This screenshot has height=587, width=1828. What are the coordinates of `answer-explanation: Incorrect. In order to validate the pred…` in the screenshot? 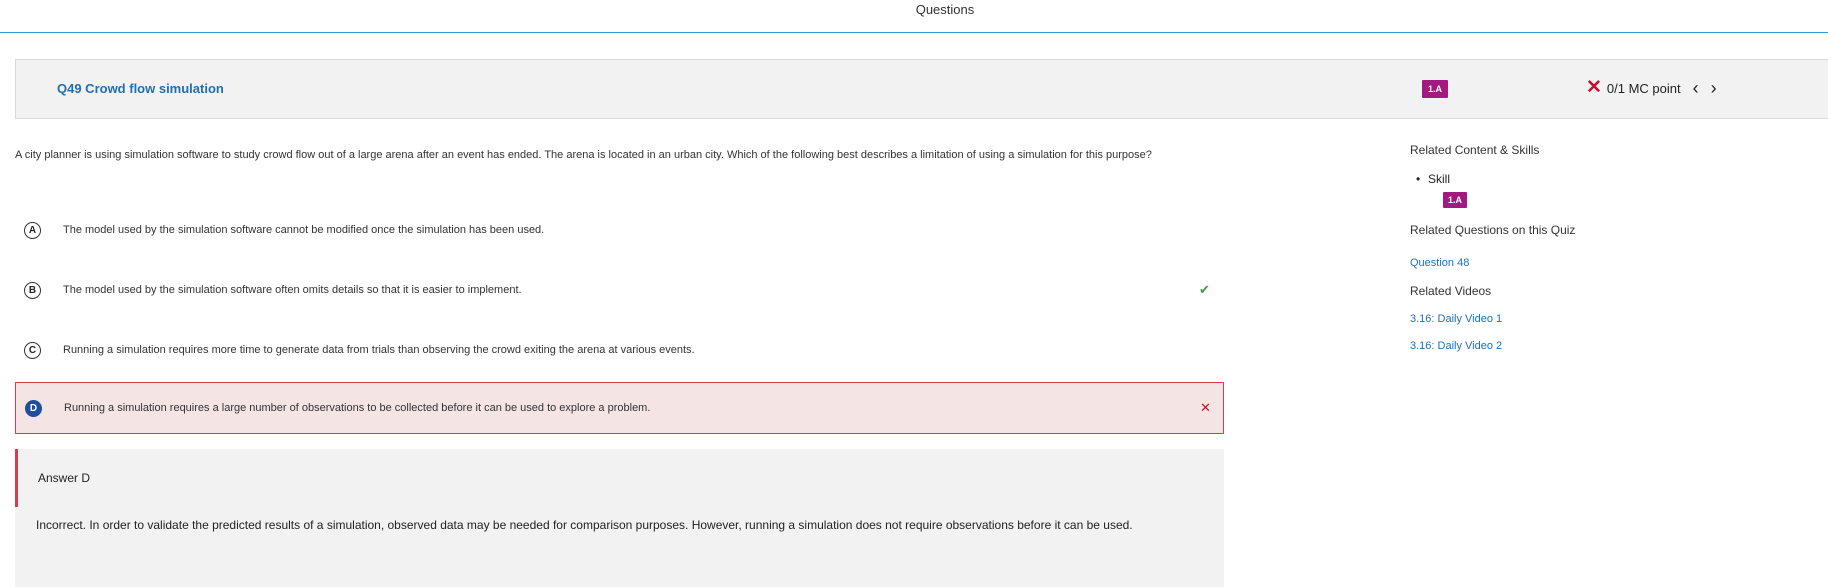 It's located at (584, 525).